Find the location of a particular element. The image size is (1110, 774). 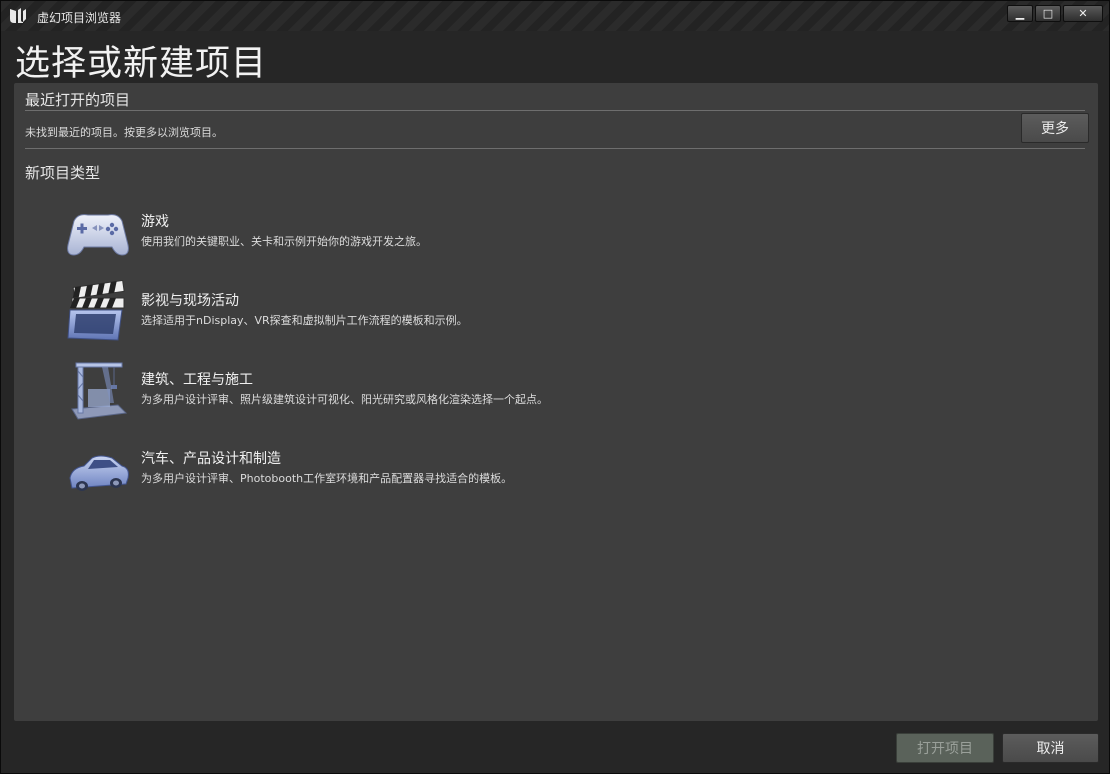

new-project-types-title: 新项目类型 is located at coordinates (63, 173).